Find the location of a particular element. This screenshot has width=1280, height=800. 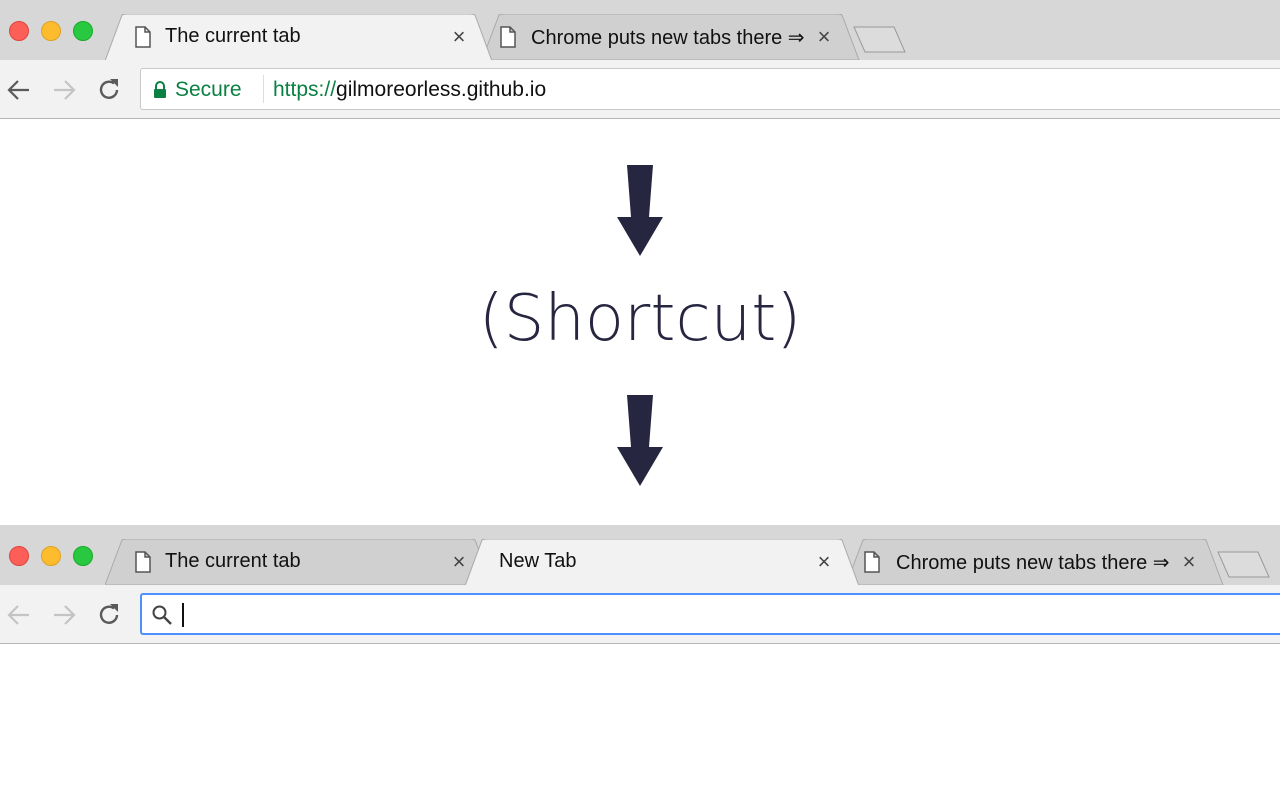

url-text: https://gilmoreorless.github.io is located at coordinates (409, 90).